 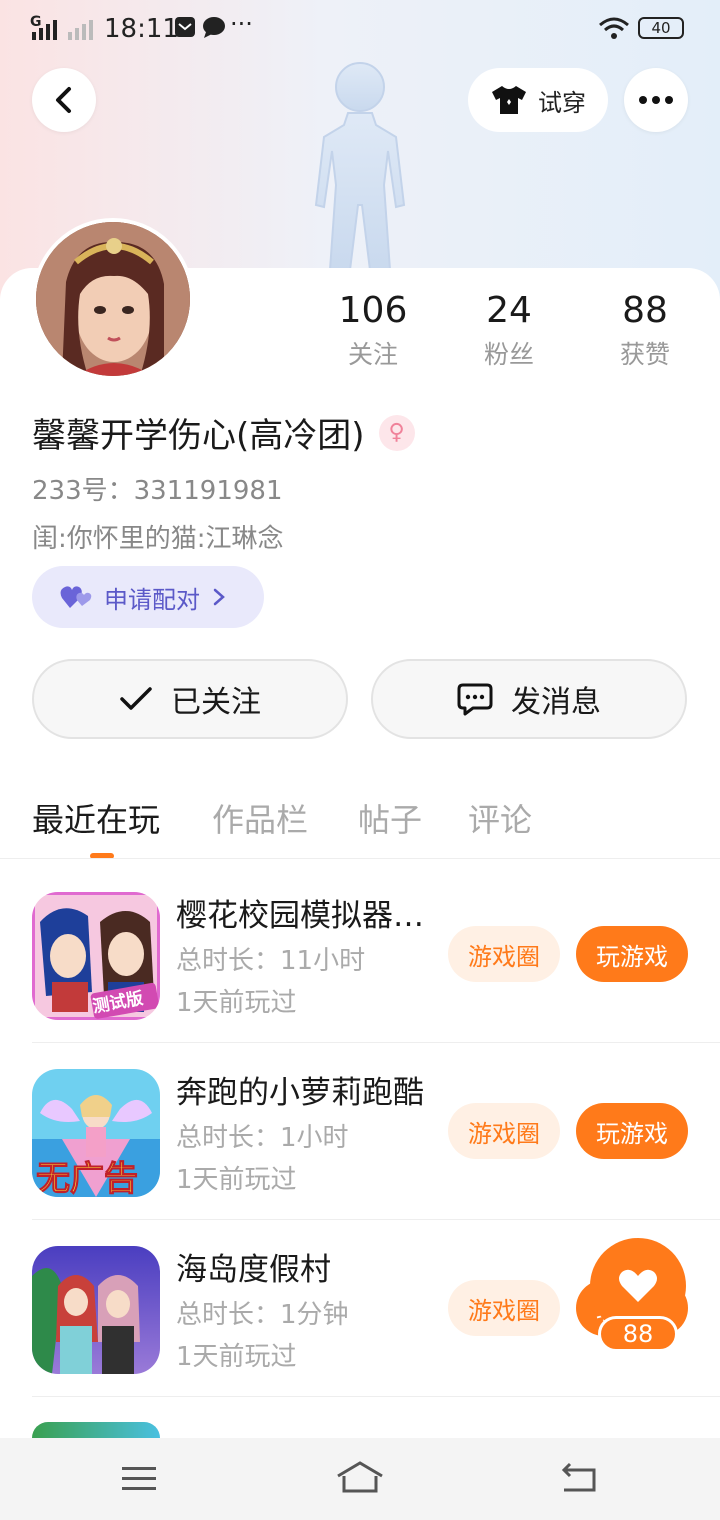 What do you see at coordinates (96, 1430) in the screenshot?
I see `game-icon-partial` at bounding box center [96, 1430].